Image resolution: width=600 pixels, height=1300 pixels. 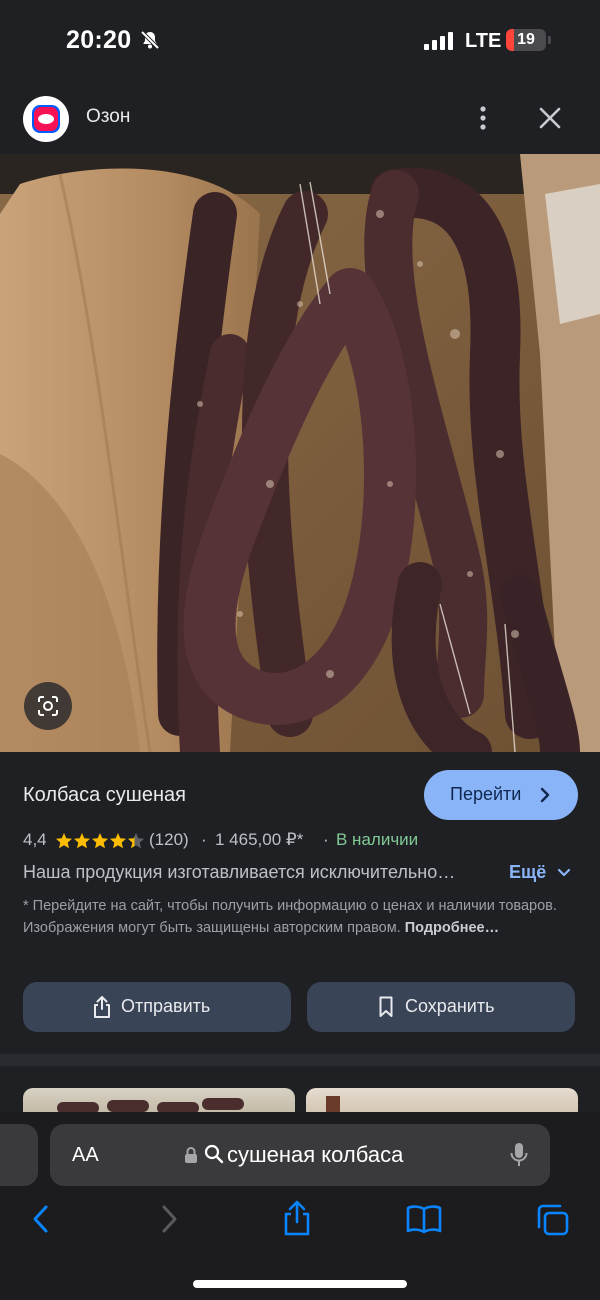 I want to click on lens-button, so click(x=48, y=706).